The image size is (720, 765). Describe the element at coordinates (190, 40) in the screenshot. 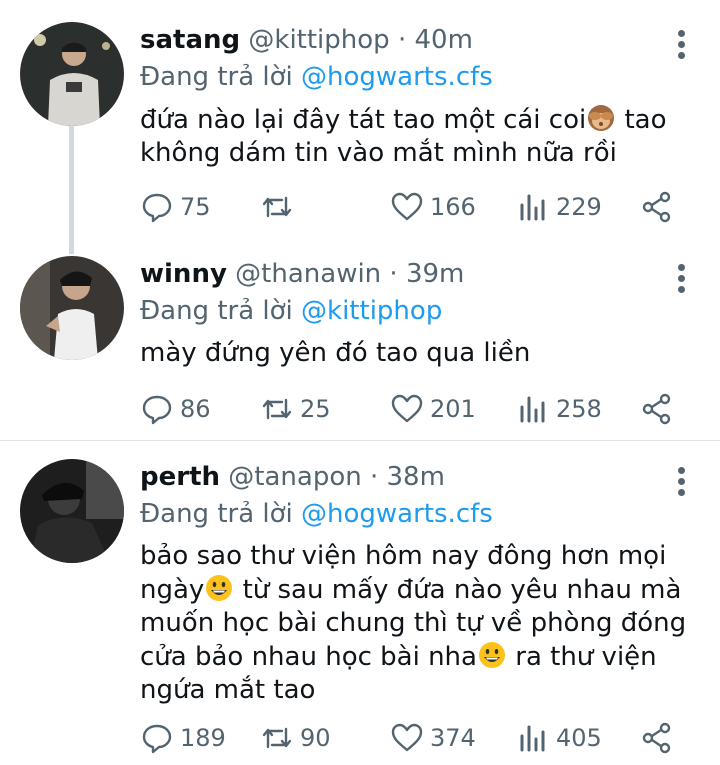

I see `author-name: satang` at that location.